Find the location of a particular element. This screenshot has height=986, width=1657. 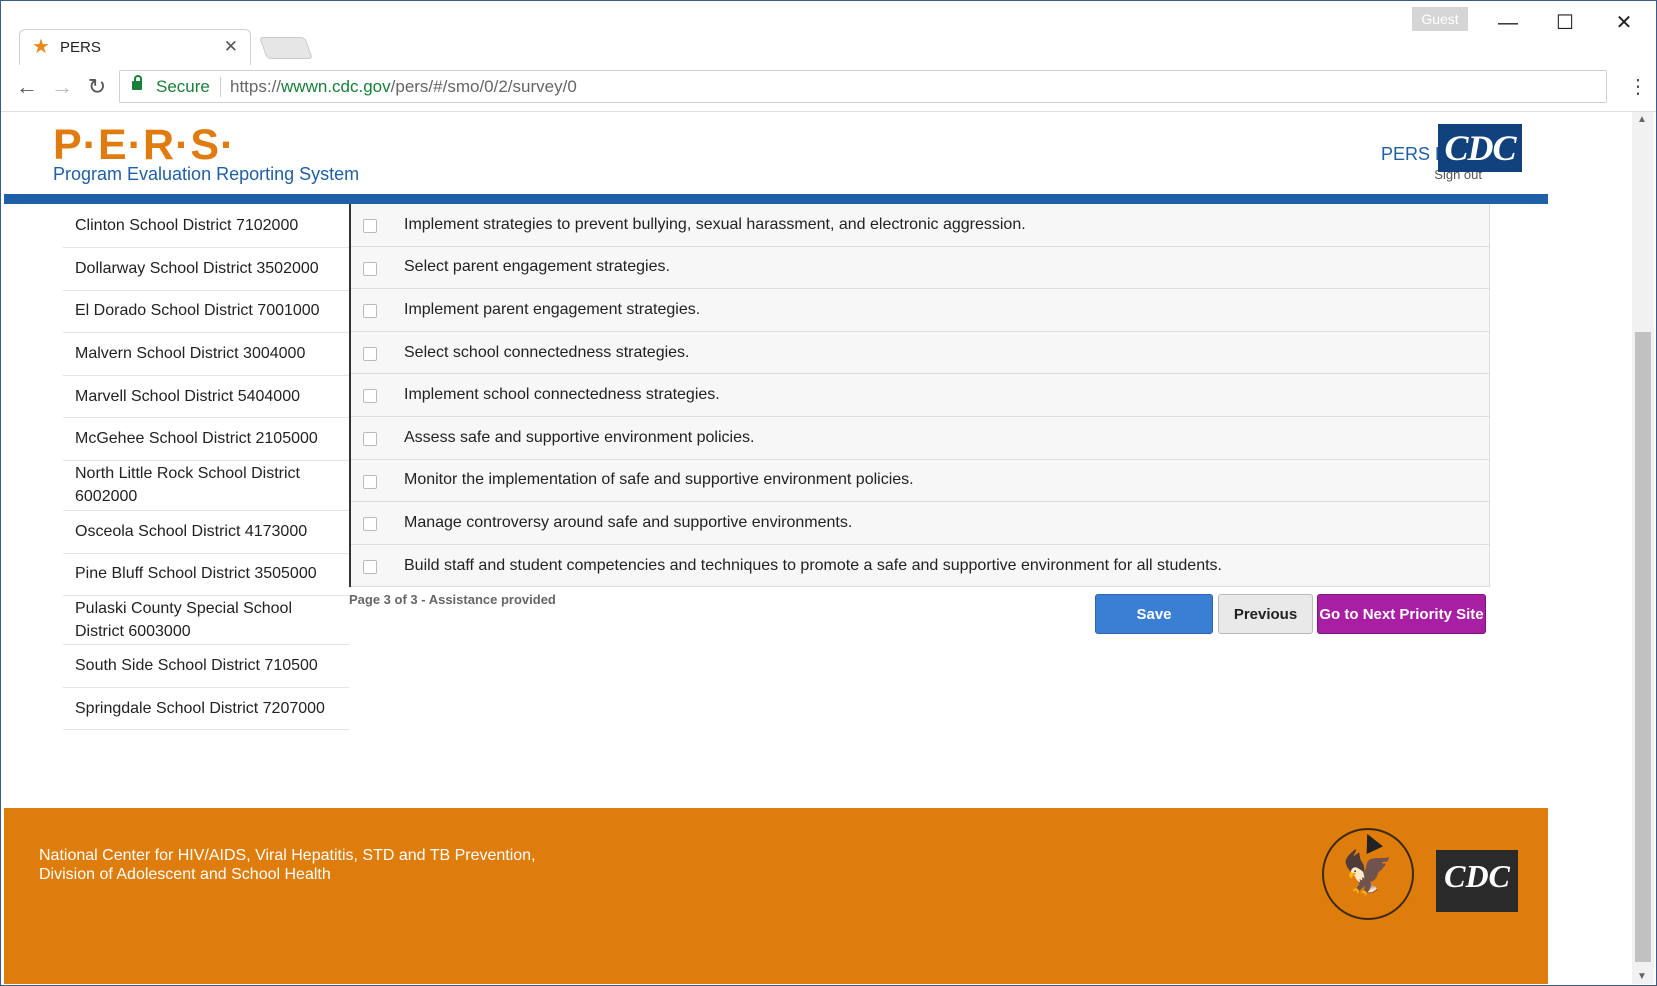

survey-row: Implement parent engagement strategies. is located at coordinates (920, 310).